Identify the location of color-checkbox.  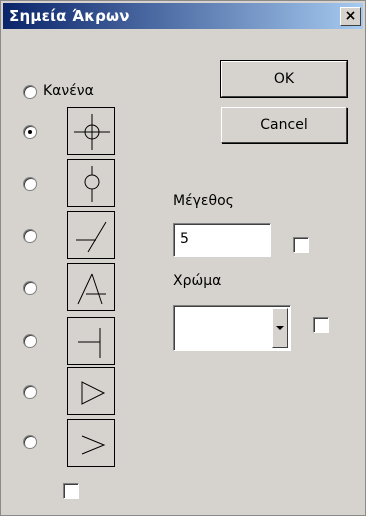
(321, 325).